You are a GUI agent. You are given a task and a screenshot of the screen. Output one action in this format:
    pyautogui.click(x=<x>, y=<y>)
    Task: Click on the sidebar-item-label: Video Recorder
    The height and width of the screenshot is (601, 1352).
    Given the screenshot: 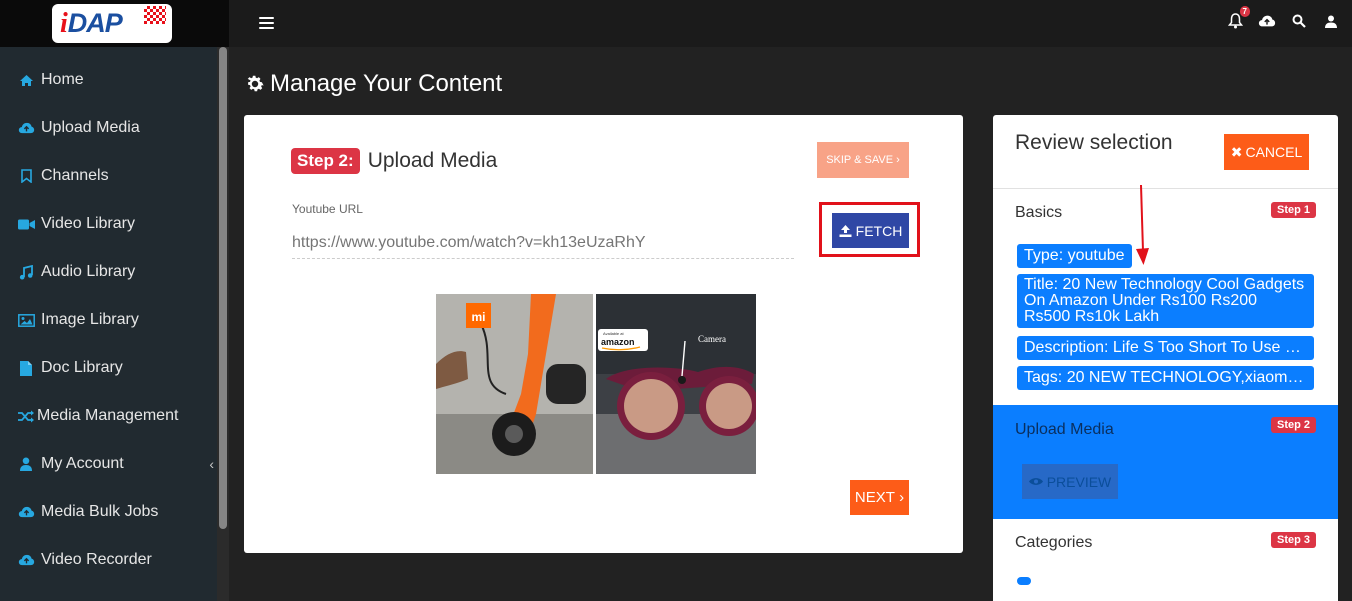 What is the action you would take?
    pyautogui.click(x=96, y=559)
    